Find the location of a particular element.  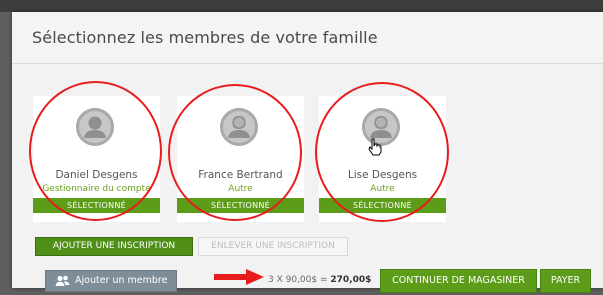

red-arrow-icon is located at coordinates (239, 279).